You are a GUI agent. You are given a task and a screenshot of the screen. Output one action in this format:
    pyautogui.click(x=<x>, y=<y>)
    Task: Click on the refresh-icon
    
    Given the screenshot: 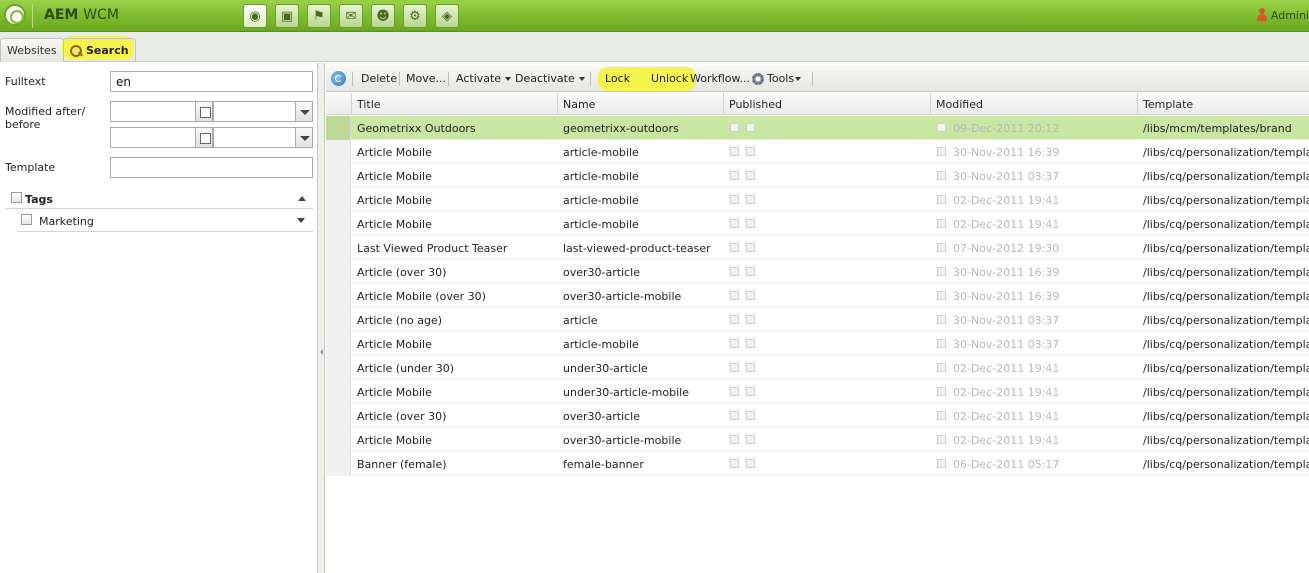 What is the action you would take?
    pyautogui.click(x=338, y=78)
    